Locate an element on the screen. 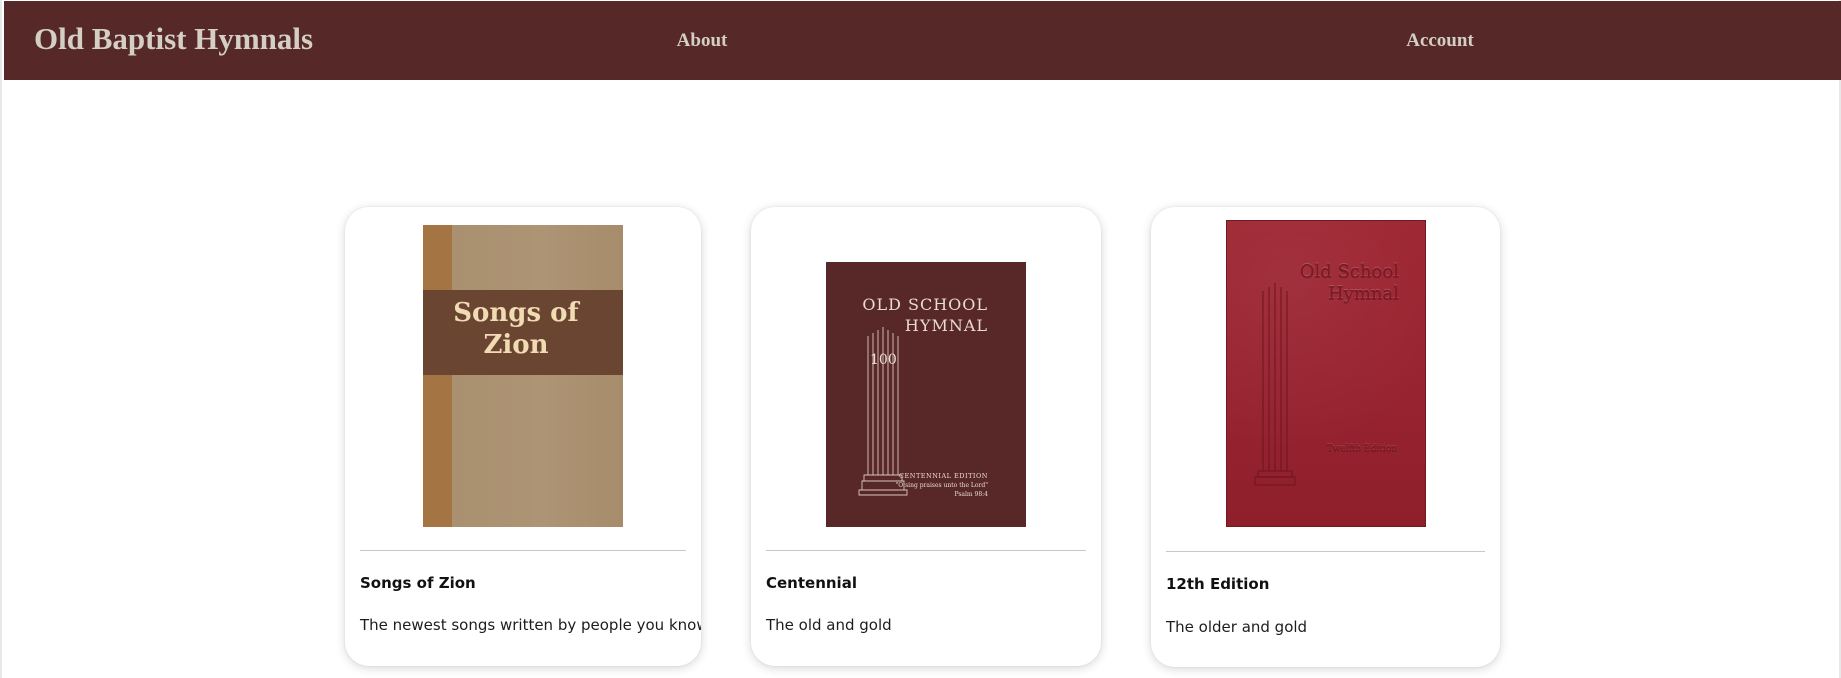 Image resolution: width=1841 pixels, height=678 pixels. cover-title-line: Old School is located at coordinates (1349, 271).